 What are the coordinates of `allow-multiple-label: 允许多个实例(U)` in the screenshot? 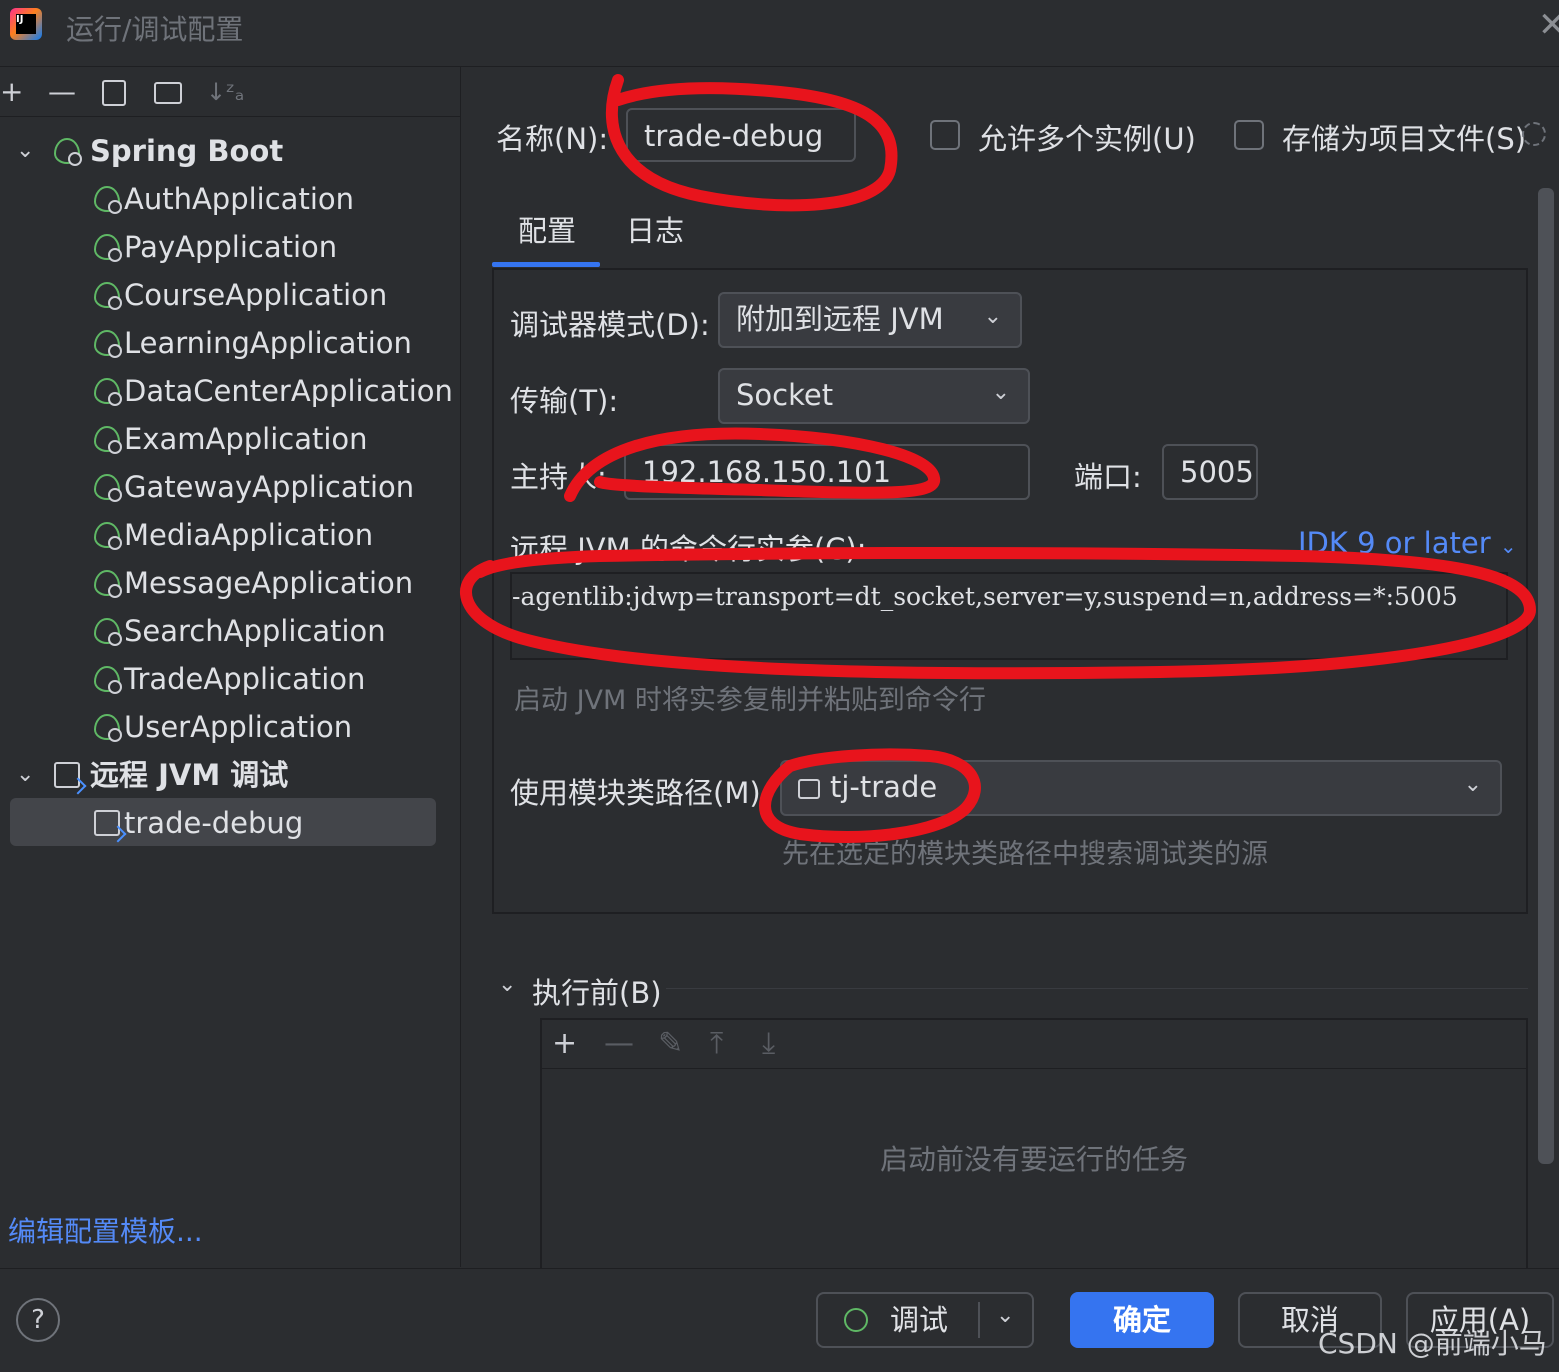 It's located at (1087, 139).